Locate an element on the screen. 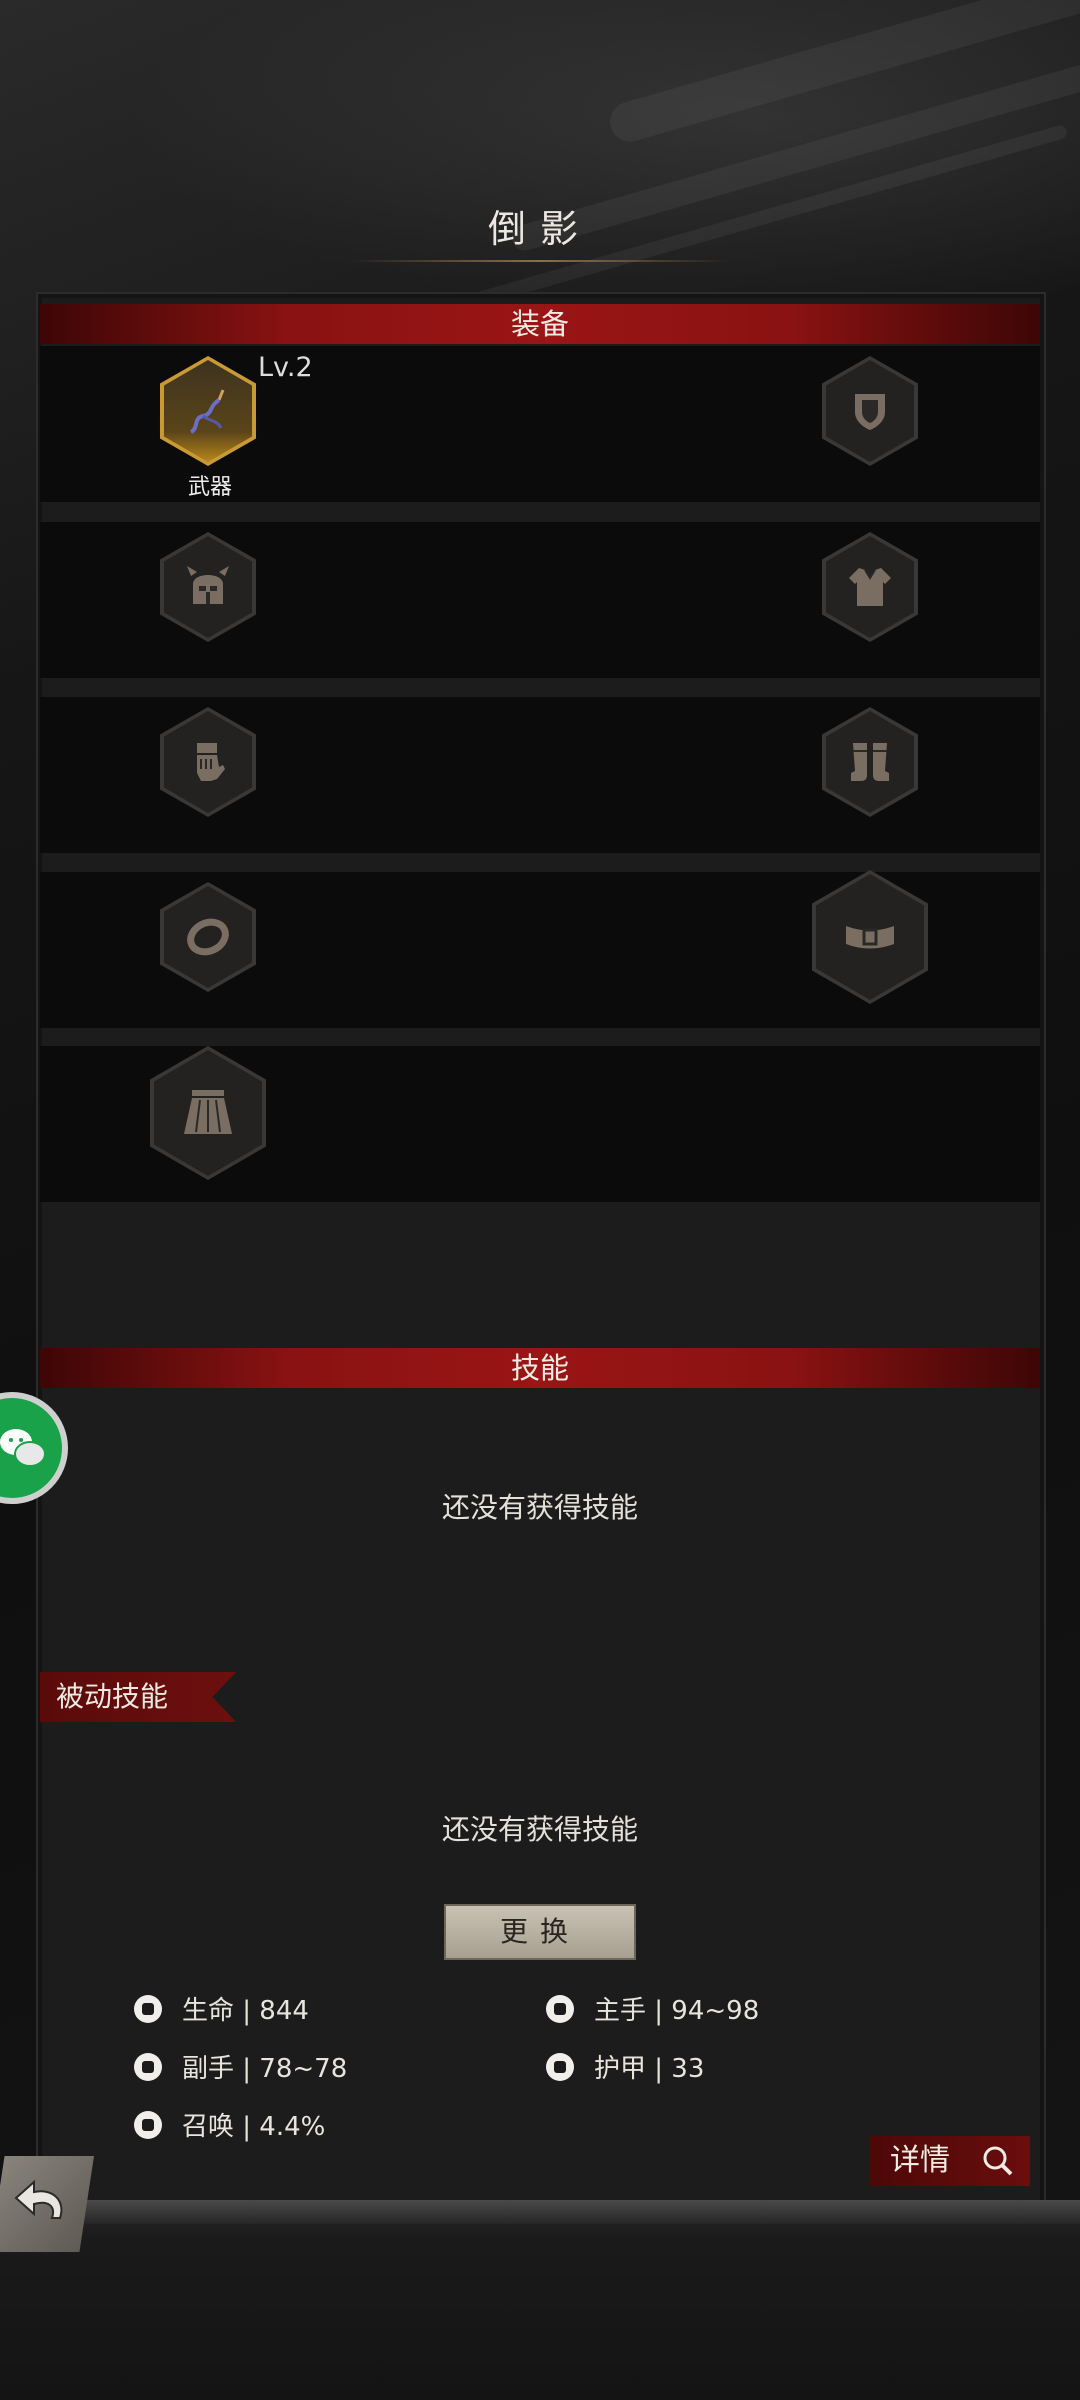 The height and width of the screenshot is (2400, 1080). stat-off-hand: 副手 | 78~78 is located at coordinates (240, 2066).